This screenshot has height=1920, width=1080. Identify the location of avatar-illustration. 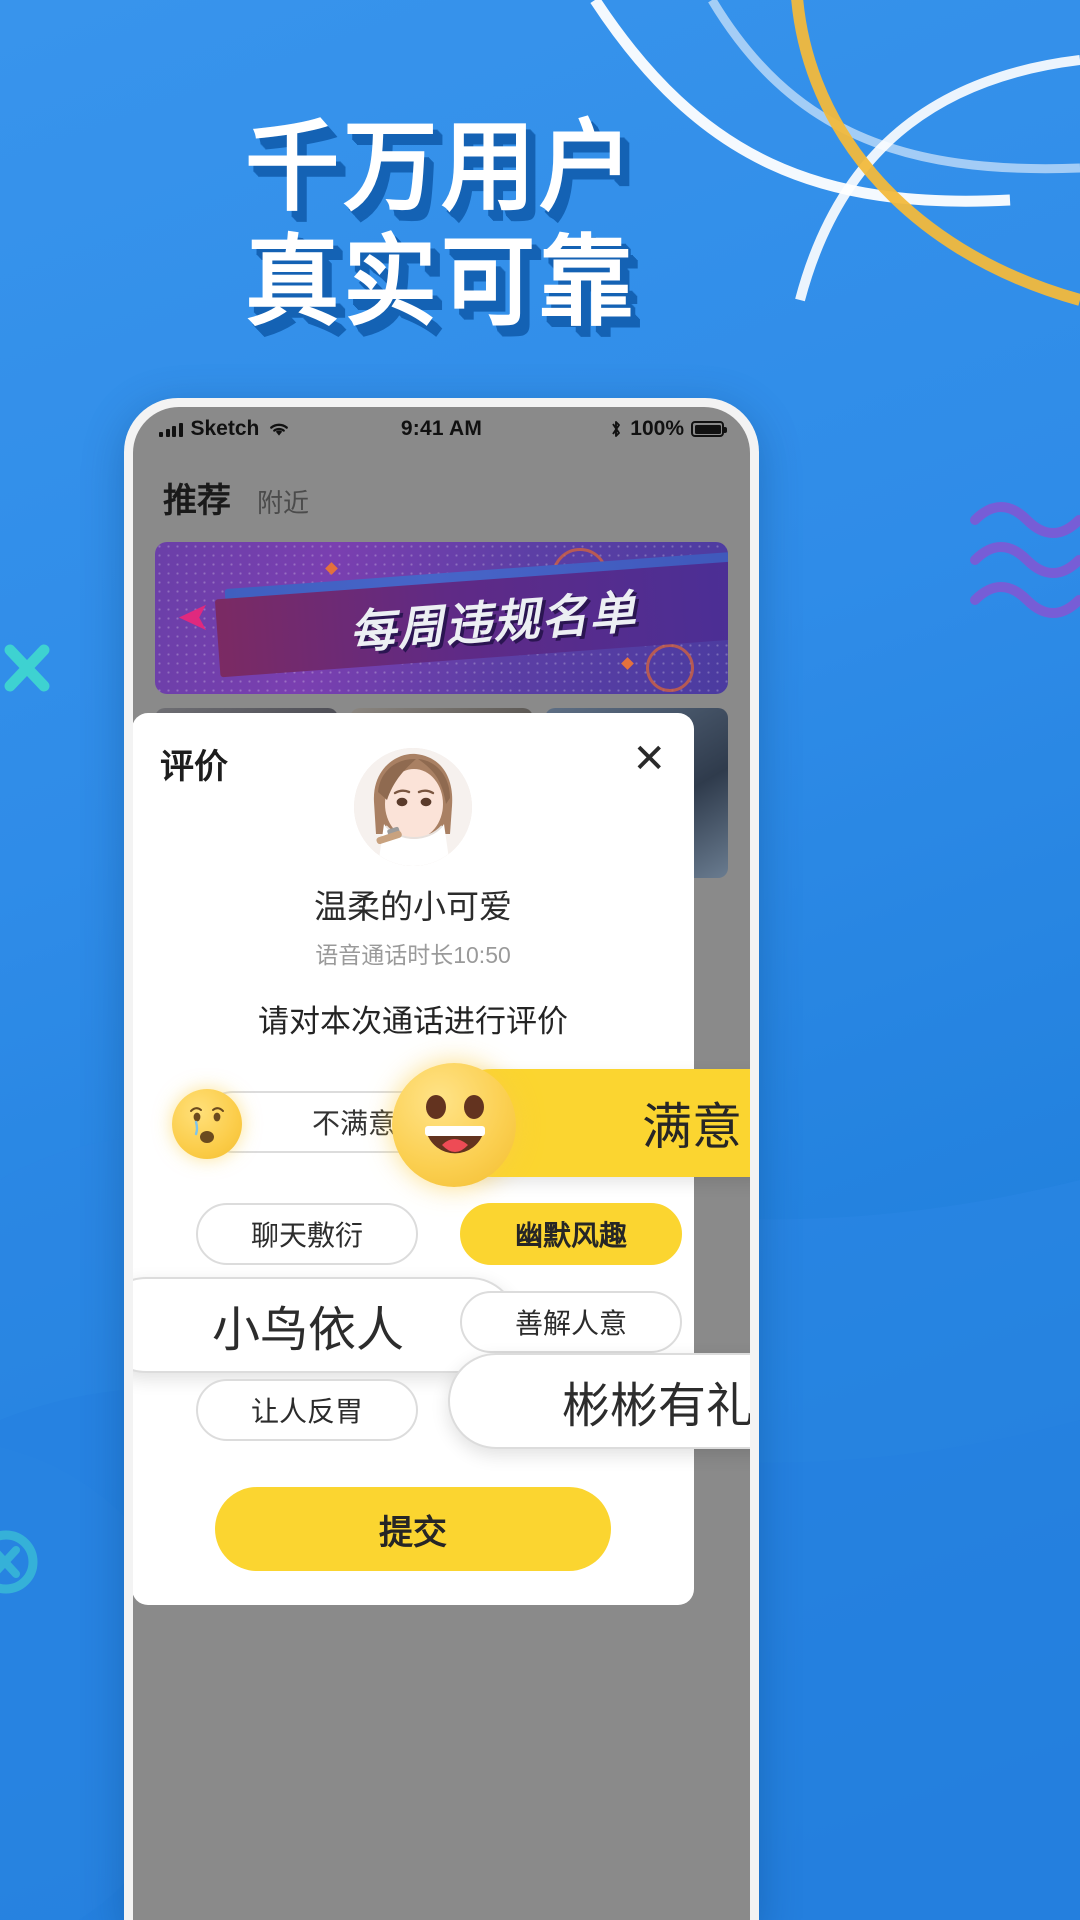
(413, 807).